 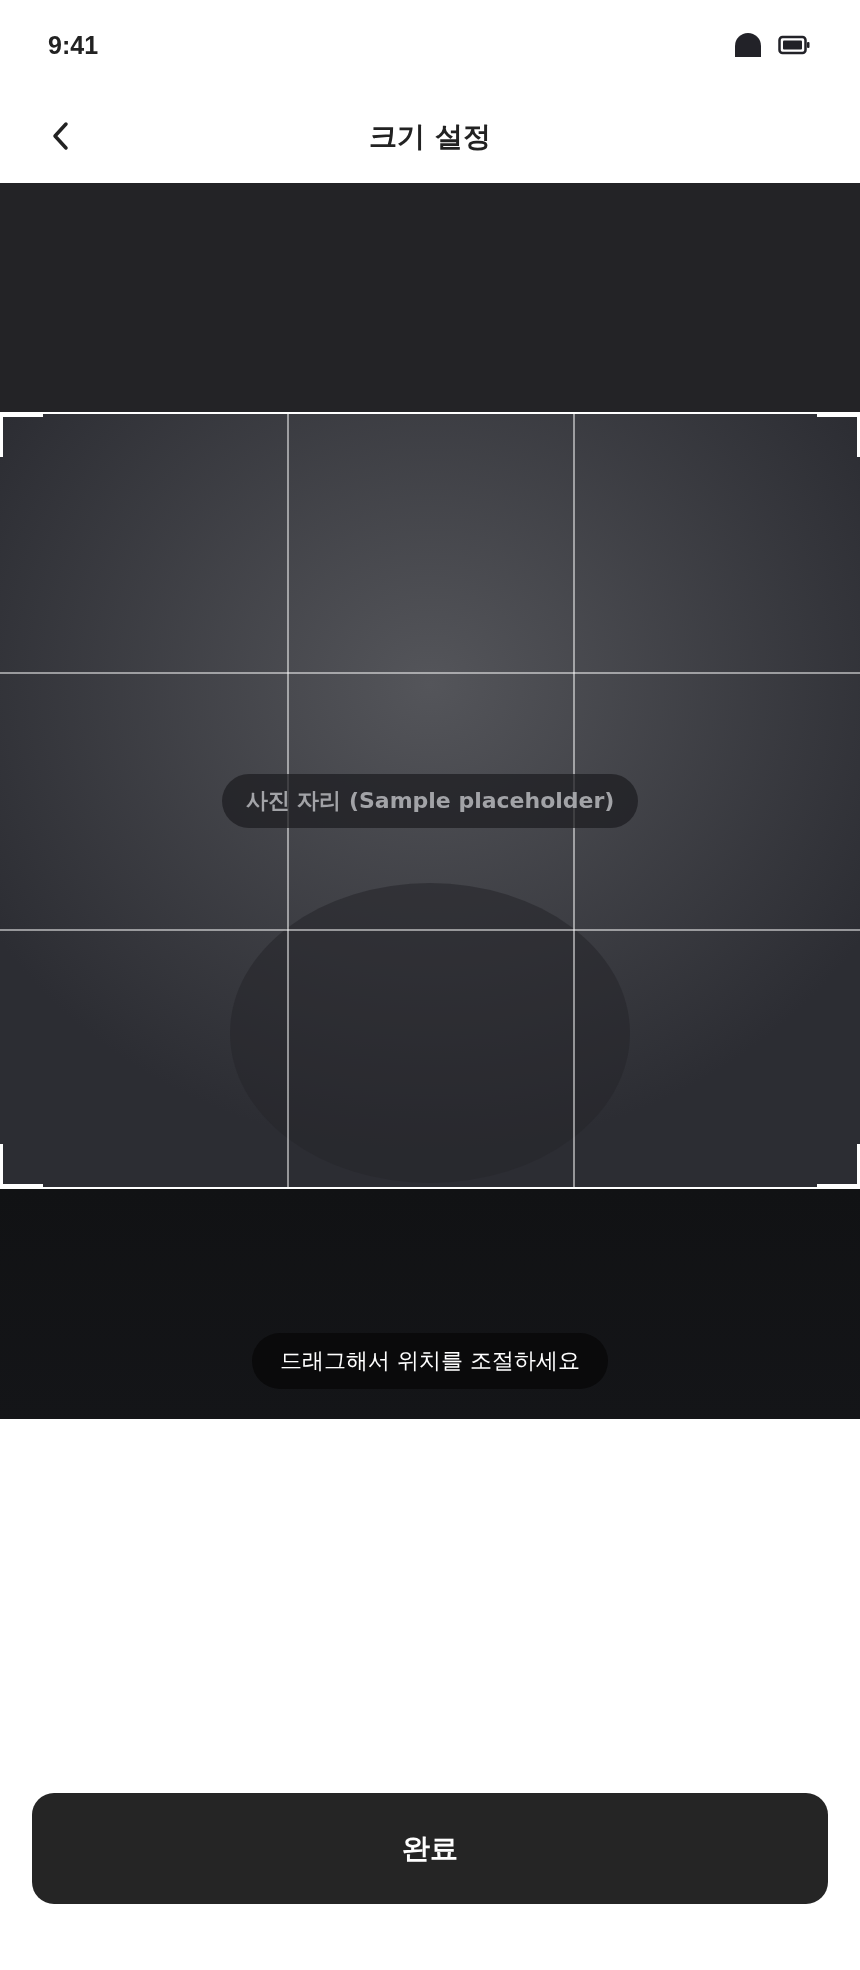 I want to click on hint-label: 드래그해서 위치를 조절하세요, so click(x=430, y=1361).